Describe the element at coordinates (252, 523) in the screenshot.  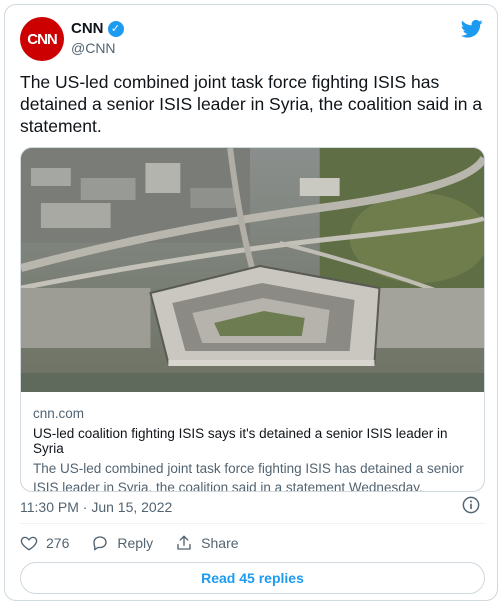
I see `divider` at that location.